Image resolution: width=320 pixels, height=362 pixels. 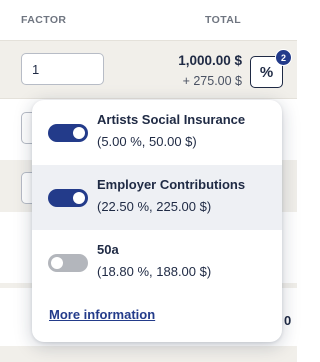 What do you see at coordinates (223, 20) in the screenshot?
I see `total-column-header: TOTAL` at bounding box center [223, 20].